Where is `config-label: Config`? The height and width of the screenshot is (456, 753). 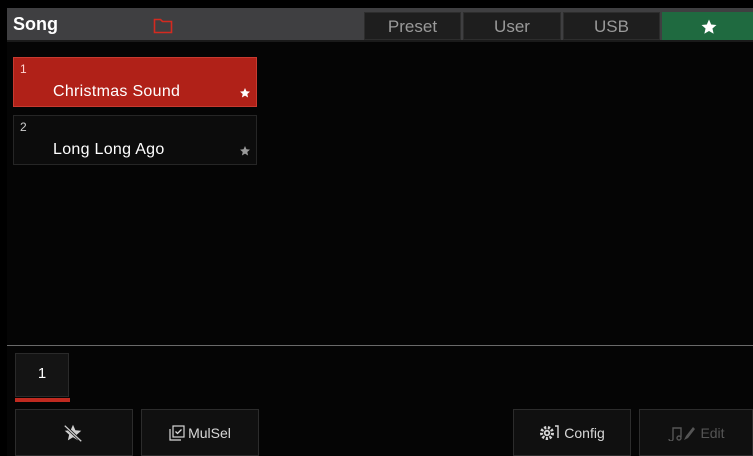
config-label: Config is located at coordinates (584, 432).